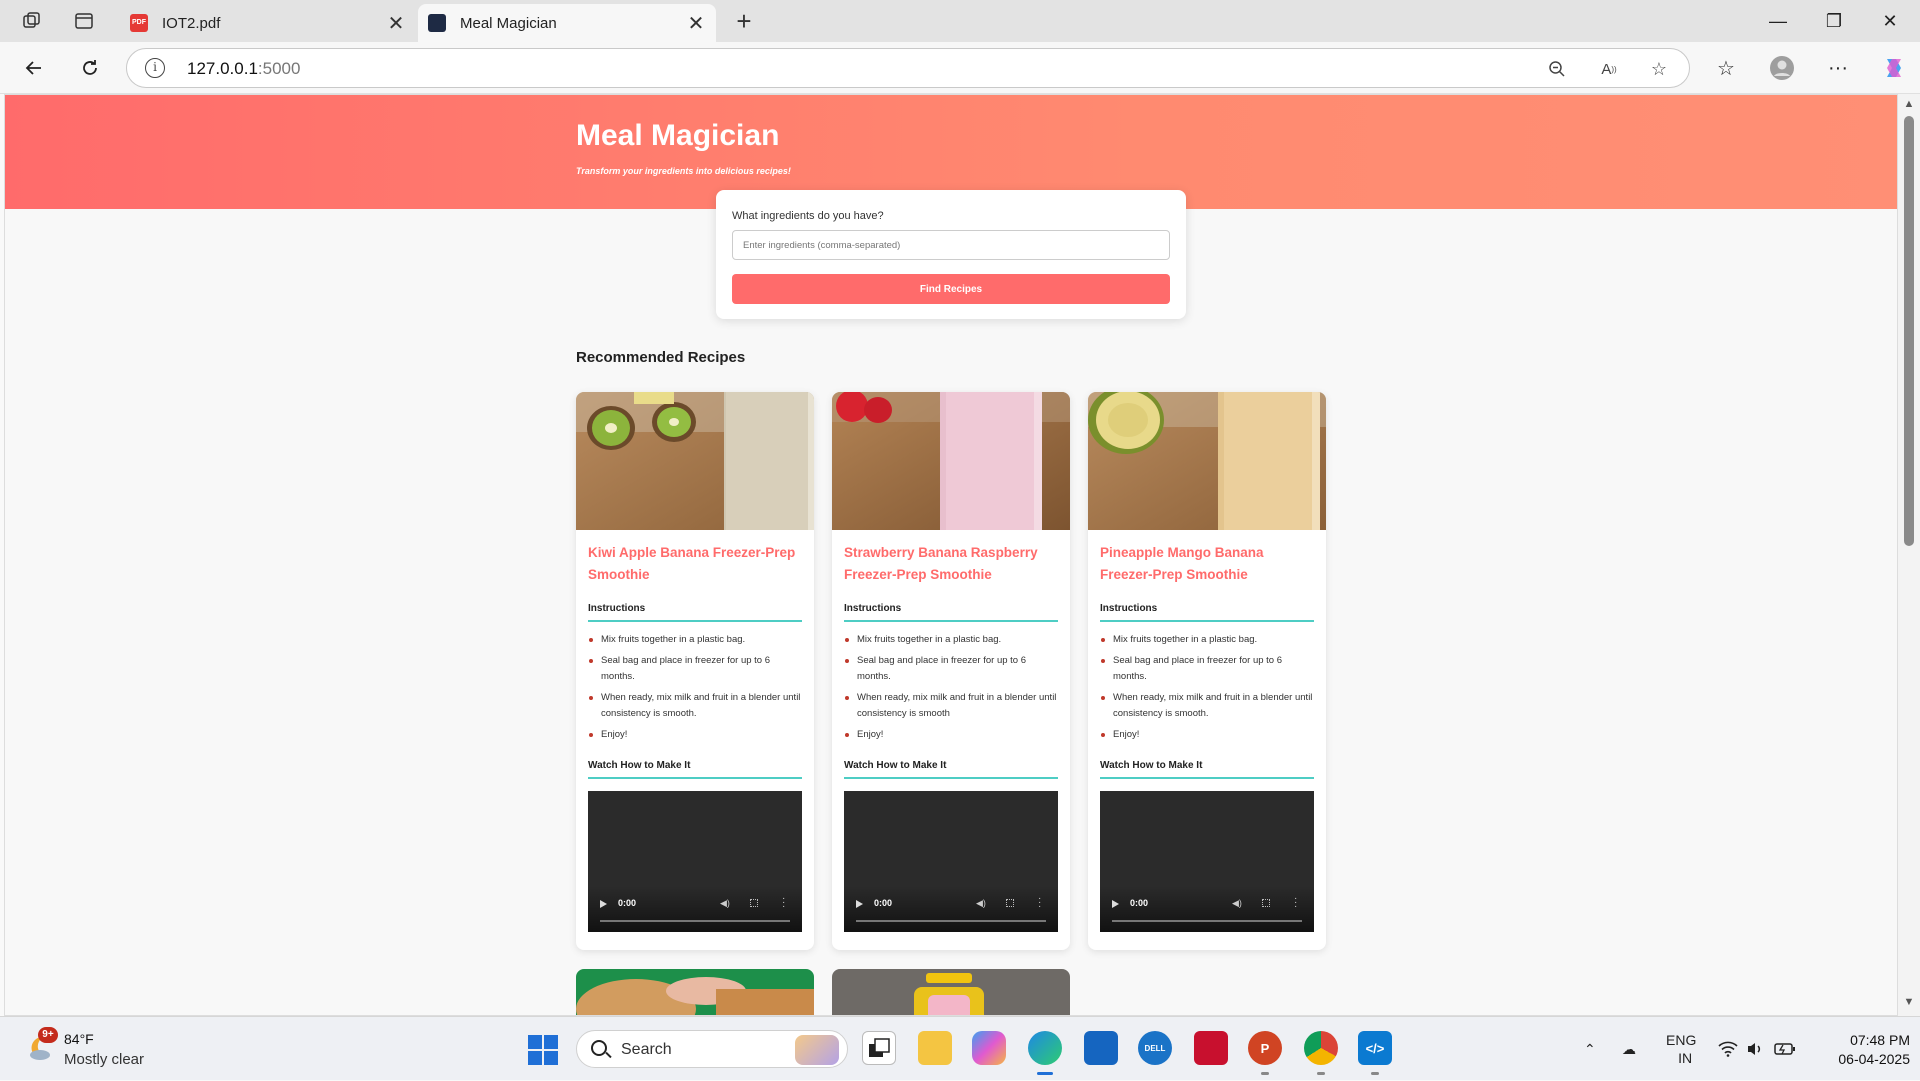 This screenshot has height=1081, width=1920. Describe the element at coordinates (32, 21) in the screenshot. I see `workspaces-icon` at that location.